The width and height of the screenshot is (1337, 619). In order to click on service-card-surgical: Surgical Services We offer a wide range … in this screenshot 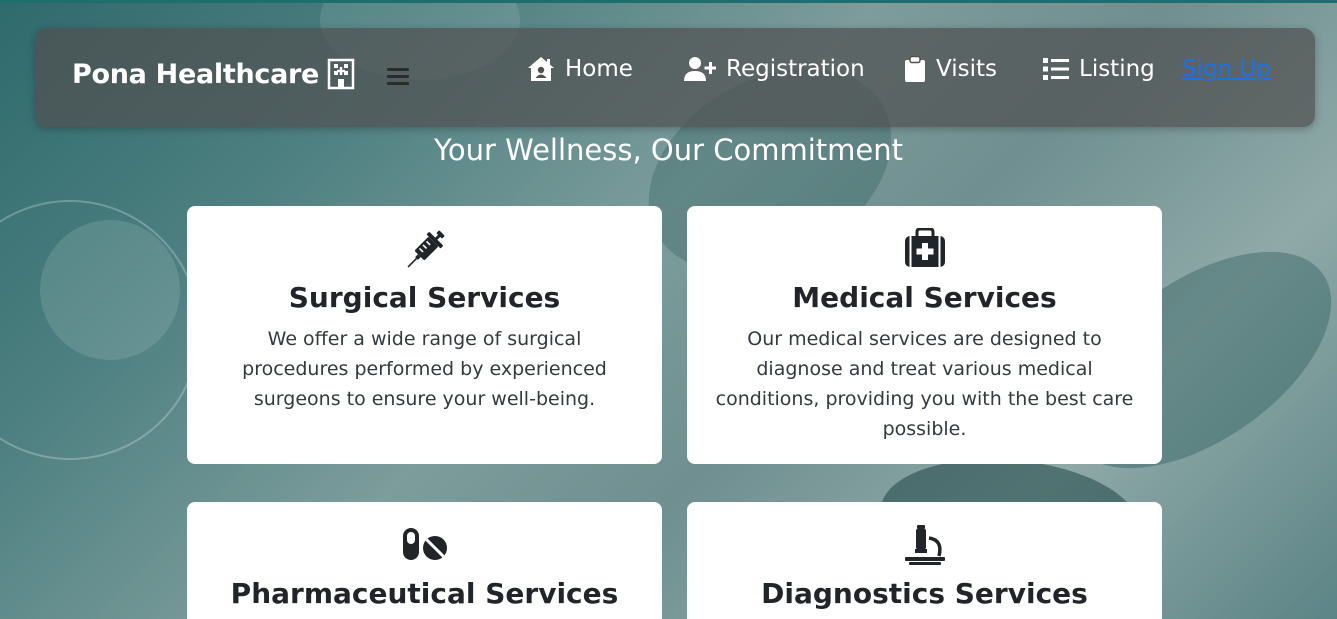, I will do `click(424, 335)`.